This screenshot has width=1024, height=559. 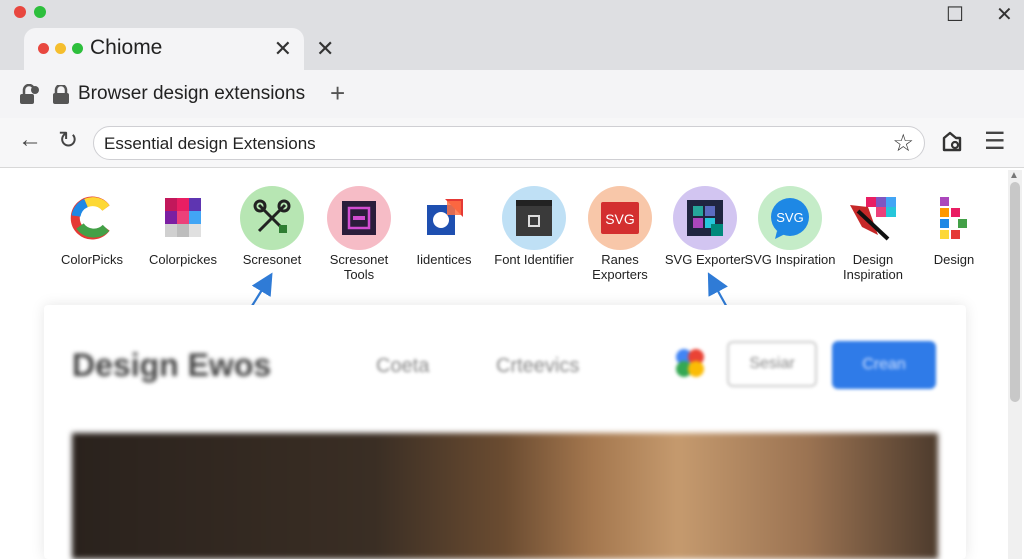 What do you see at coordinates (690, 363) in the screenshot?
I see `card-logo-icon` at bounding box center [690, 363].